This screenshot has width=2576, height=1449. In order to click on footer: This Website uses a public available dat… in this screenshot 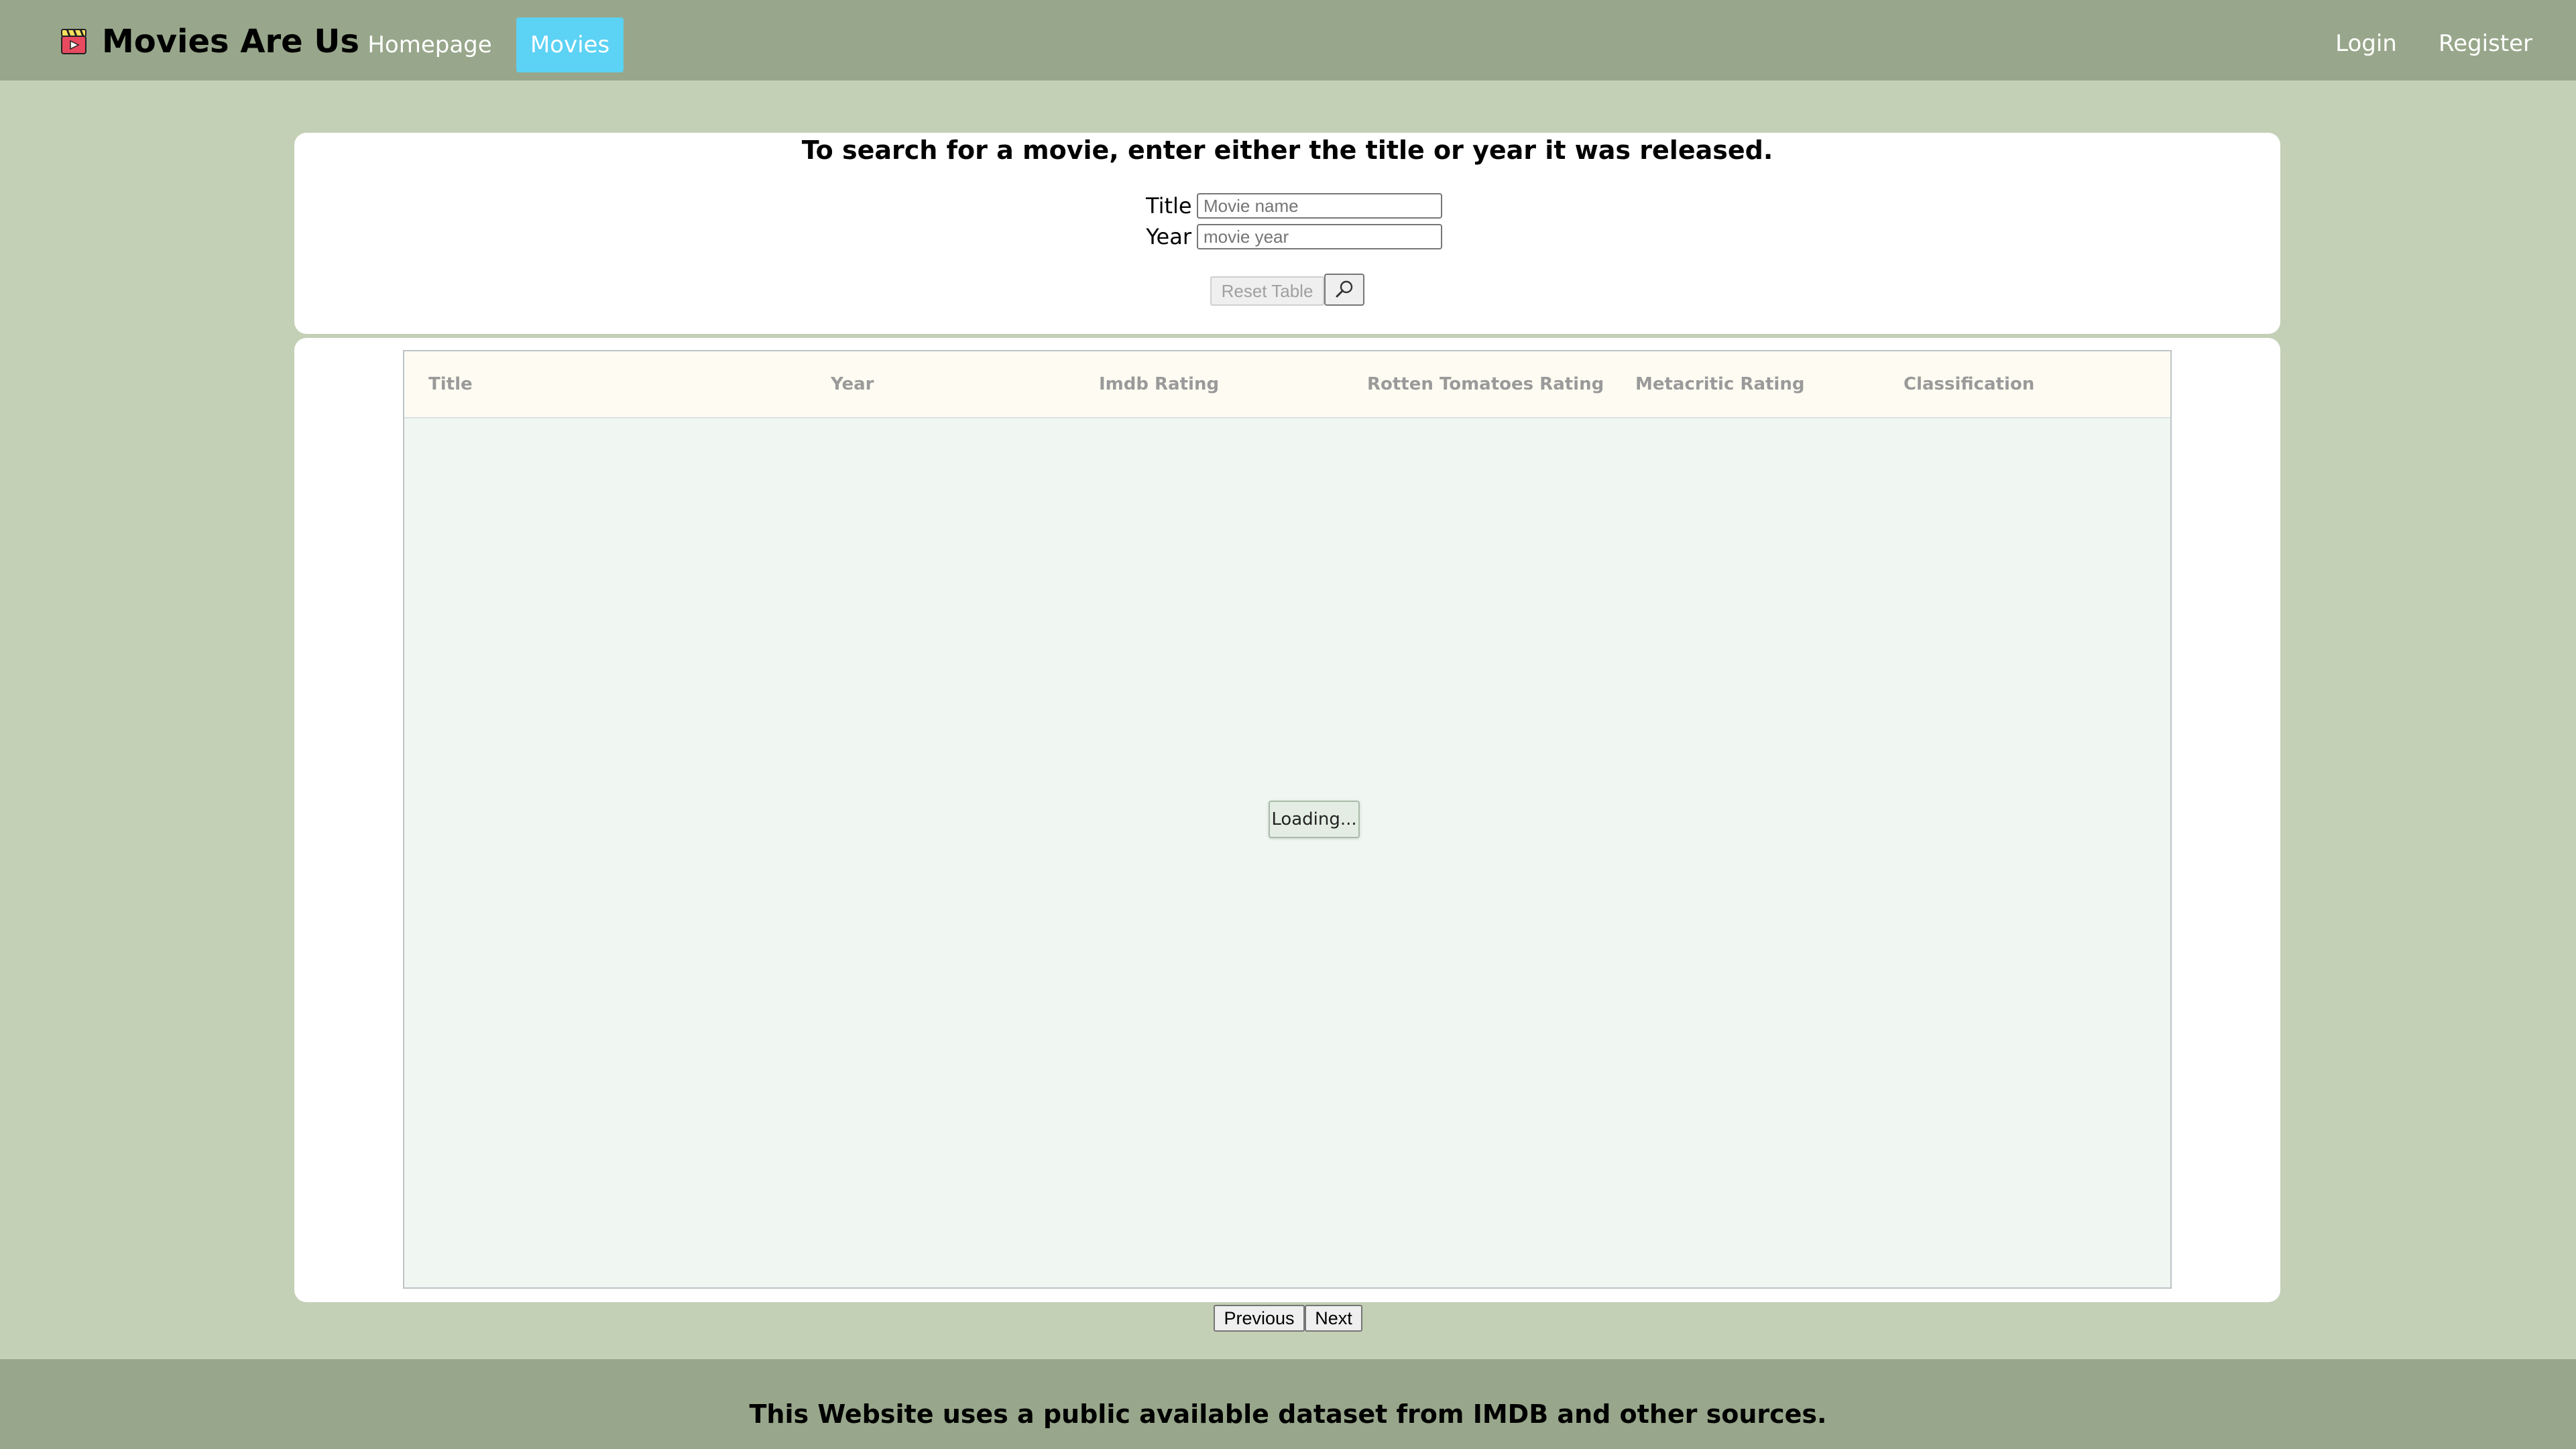, I will do `click(1288, 1404)`.